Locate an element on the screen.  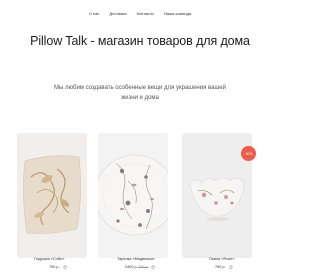
product-card-pillow is located at coordinates (52, 195).